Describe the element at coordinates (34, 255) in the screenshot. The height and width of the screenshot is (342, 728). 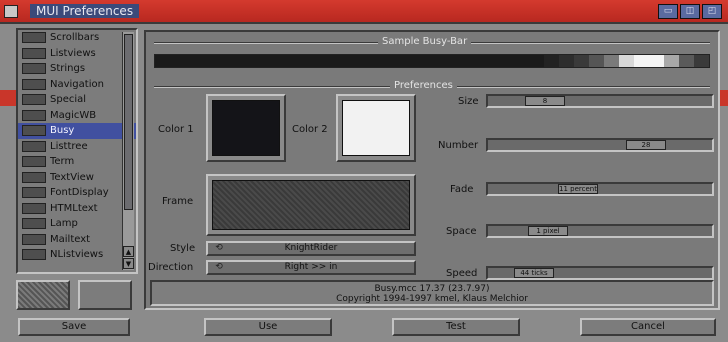
I see `nlistviews-icon` at that location.